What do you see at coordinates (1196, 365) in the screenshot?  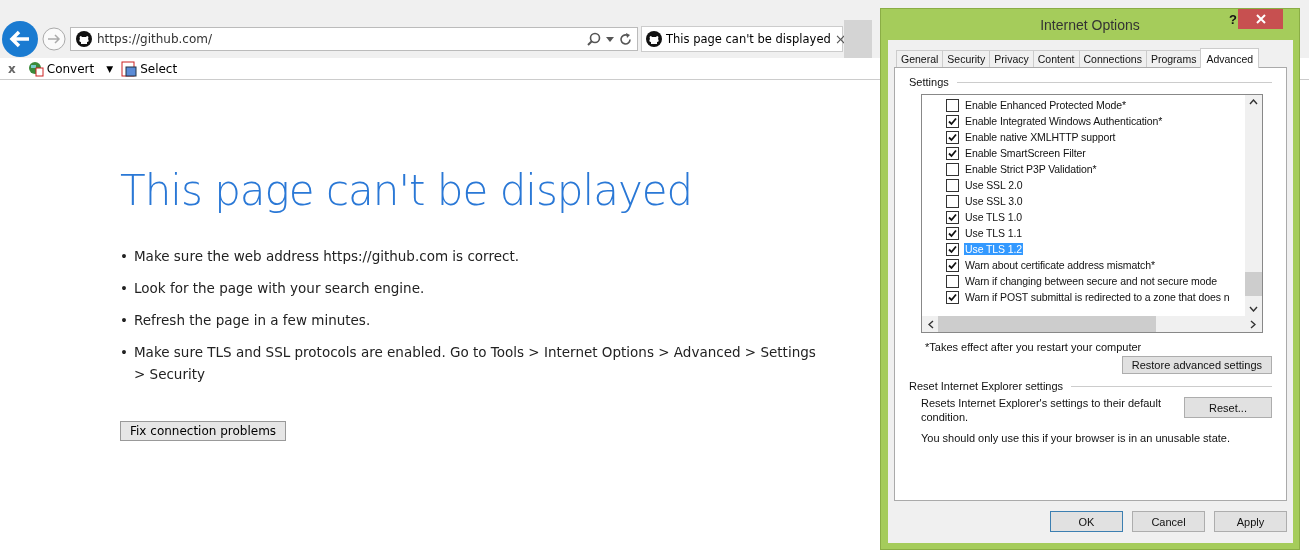 I see `restore-button: Restore advanced settings` at bounding box center [1196, 365].